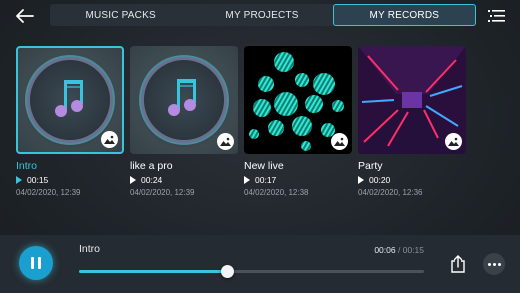 This screenshot has height=293, width=520. I want to click on pause-icon, so click(32, 263).